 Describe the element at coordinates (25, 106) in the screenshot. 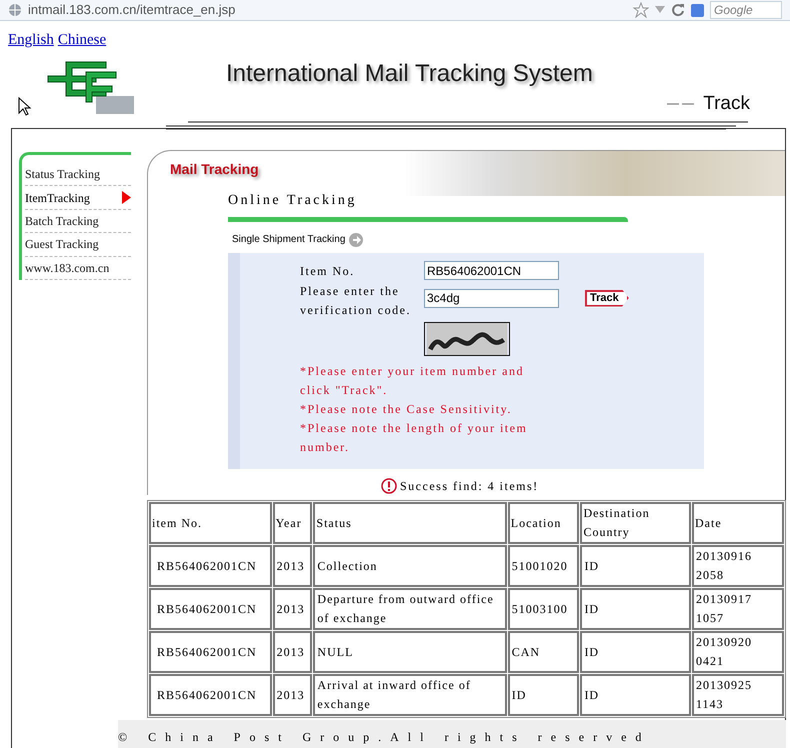

I see `cursor-icon` at that location.